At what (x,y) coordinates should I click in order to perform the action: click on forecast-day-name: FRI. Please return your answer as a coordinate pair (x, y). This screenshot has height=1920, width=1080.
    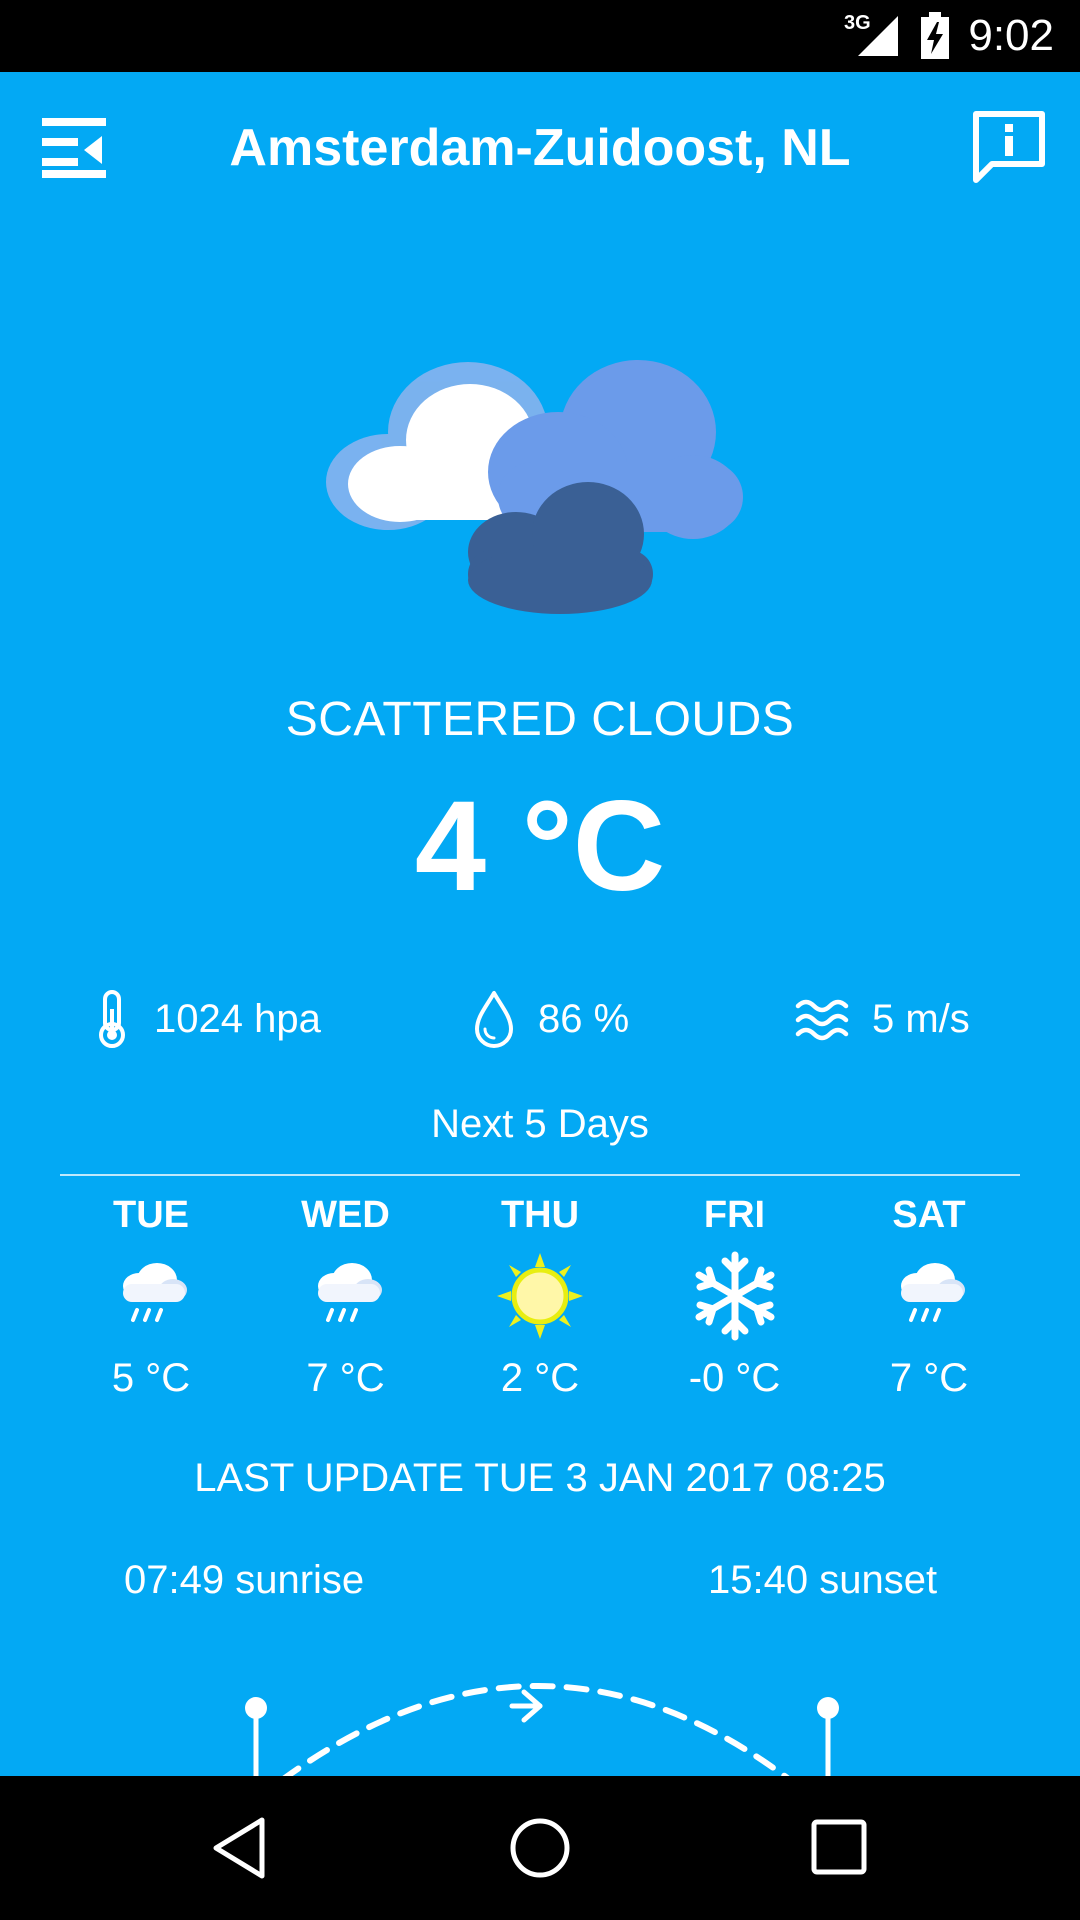
    Looking at the image, I should click on (734, 1215).